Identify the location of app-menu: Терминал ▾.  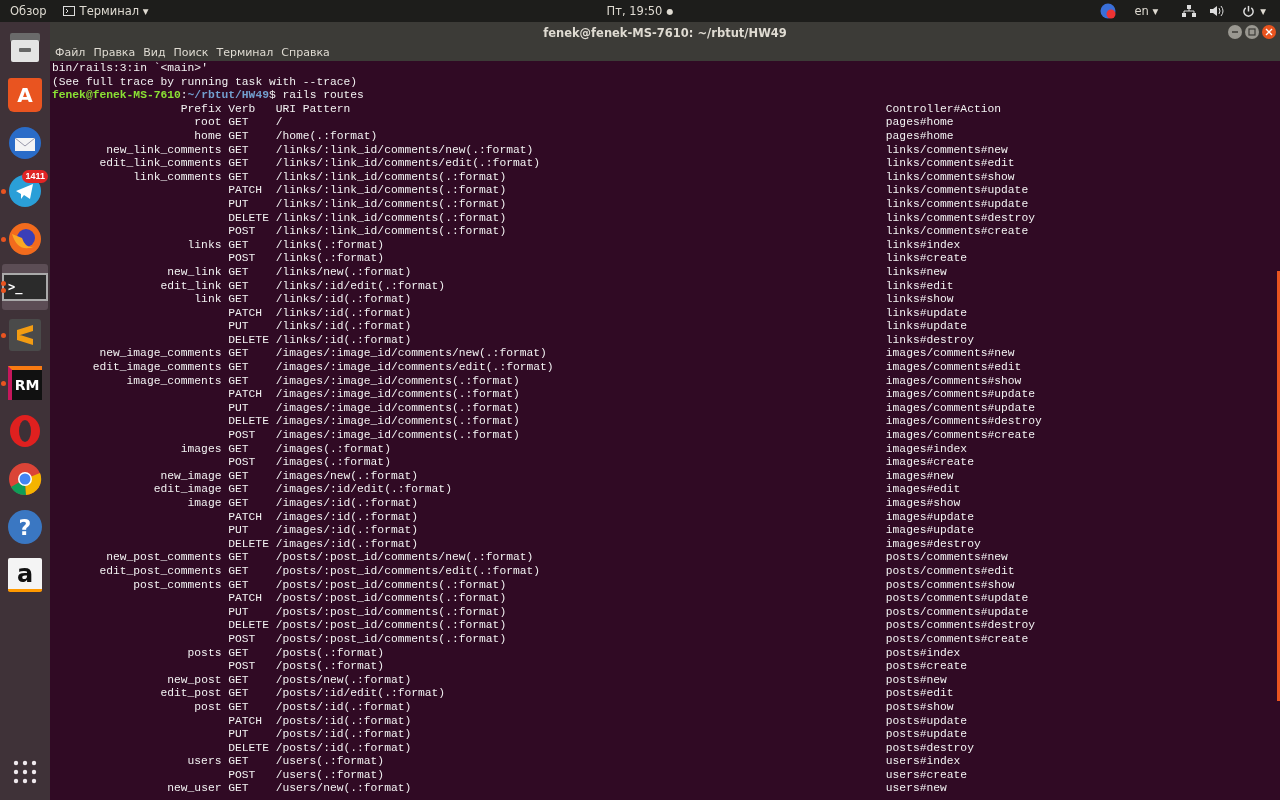
(105, 11).